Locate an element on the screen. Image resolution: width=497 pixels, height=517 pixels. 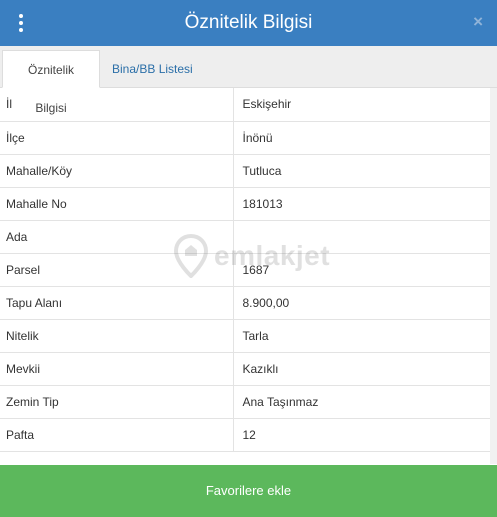
tab-bar: Öznitelik Bilgisi Bina/BB Listesi is located at coordinates (248, 80).